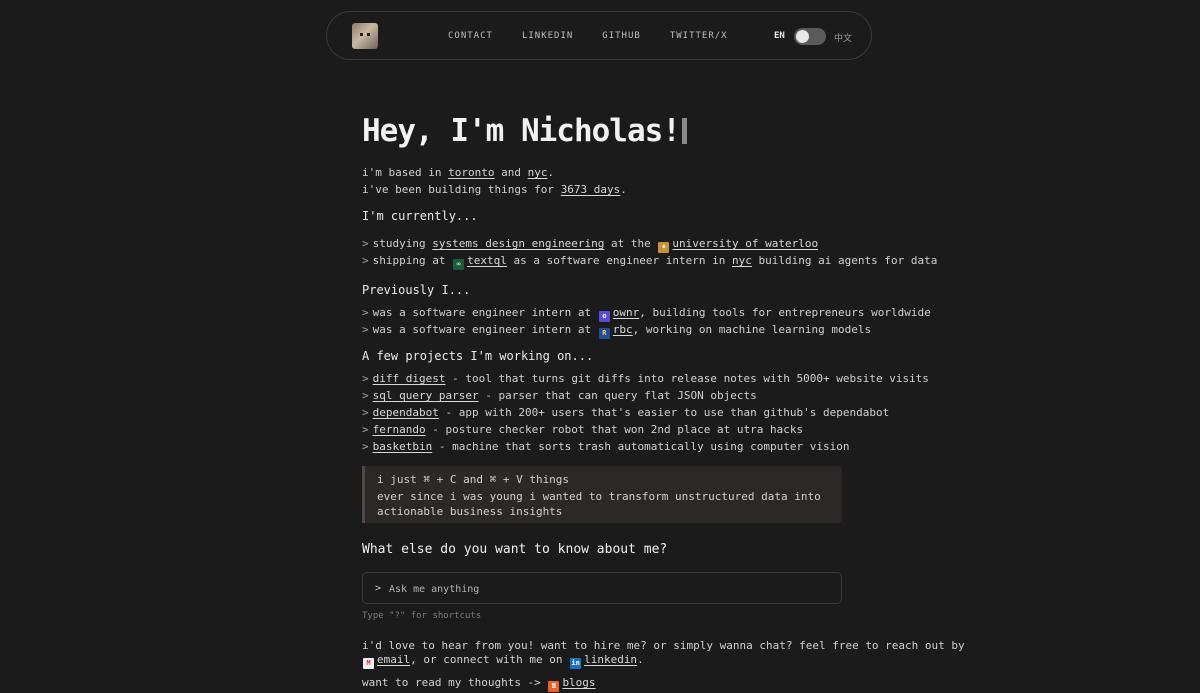 Image resolution: width=1200 pixels, height=693 pixels. Describe the element at coordinates (610, 659) in the screenshot. I see `linkedin-link: linkedin` at that location.